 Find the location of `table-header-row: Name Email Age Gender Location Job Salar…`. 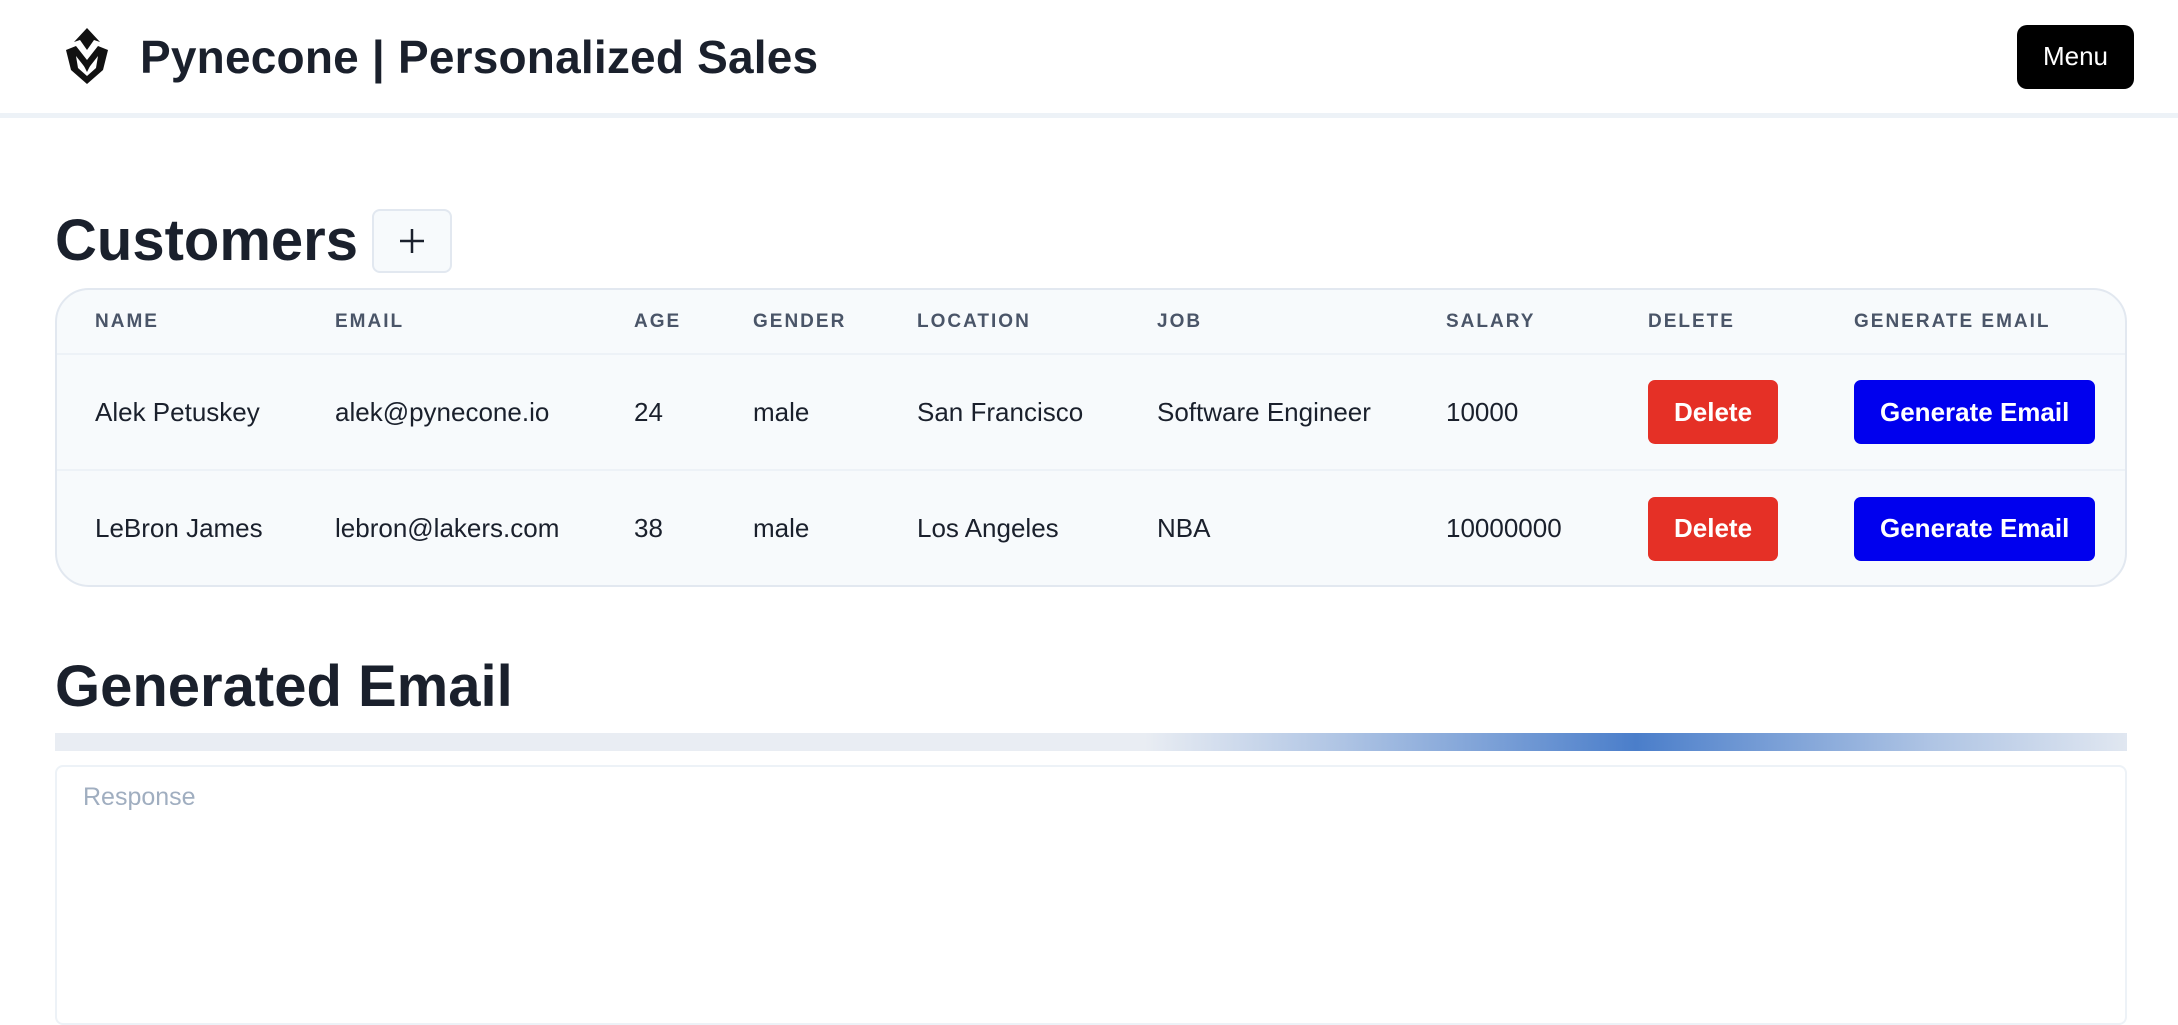

table-header-row: Name Email Age Gender Location Job Salar… is located at coordinates (1091, 322).